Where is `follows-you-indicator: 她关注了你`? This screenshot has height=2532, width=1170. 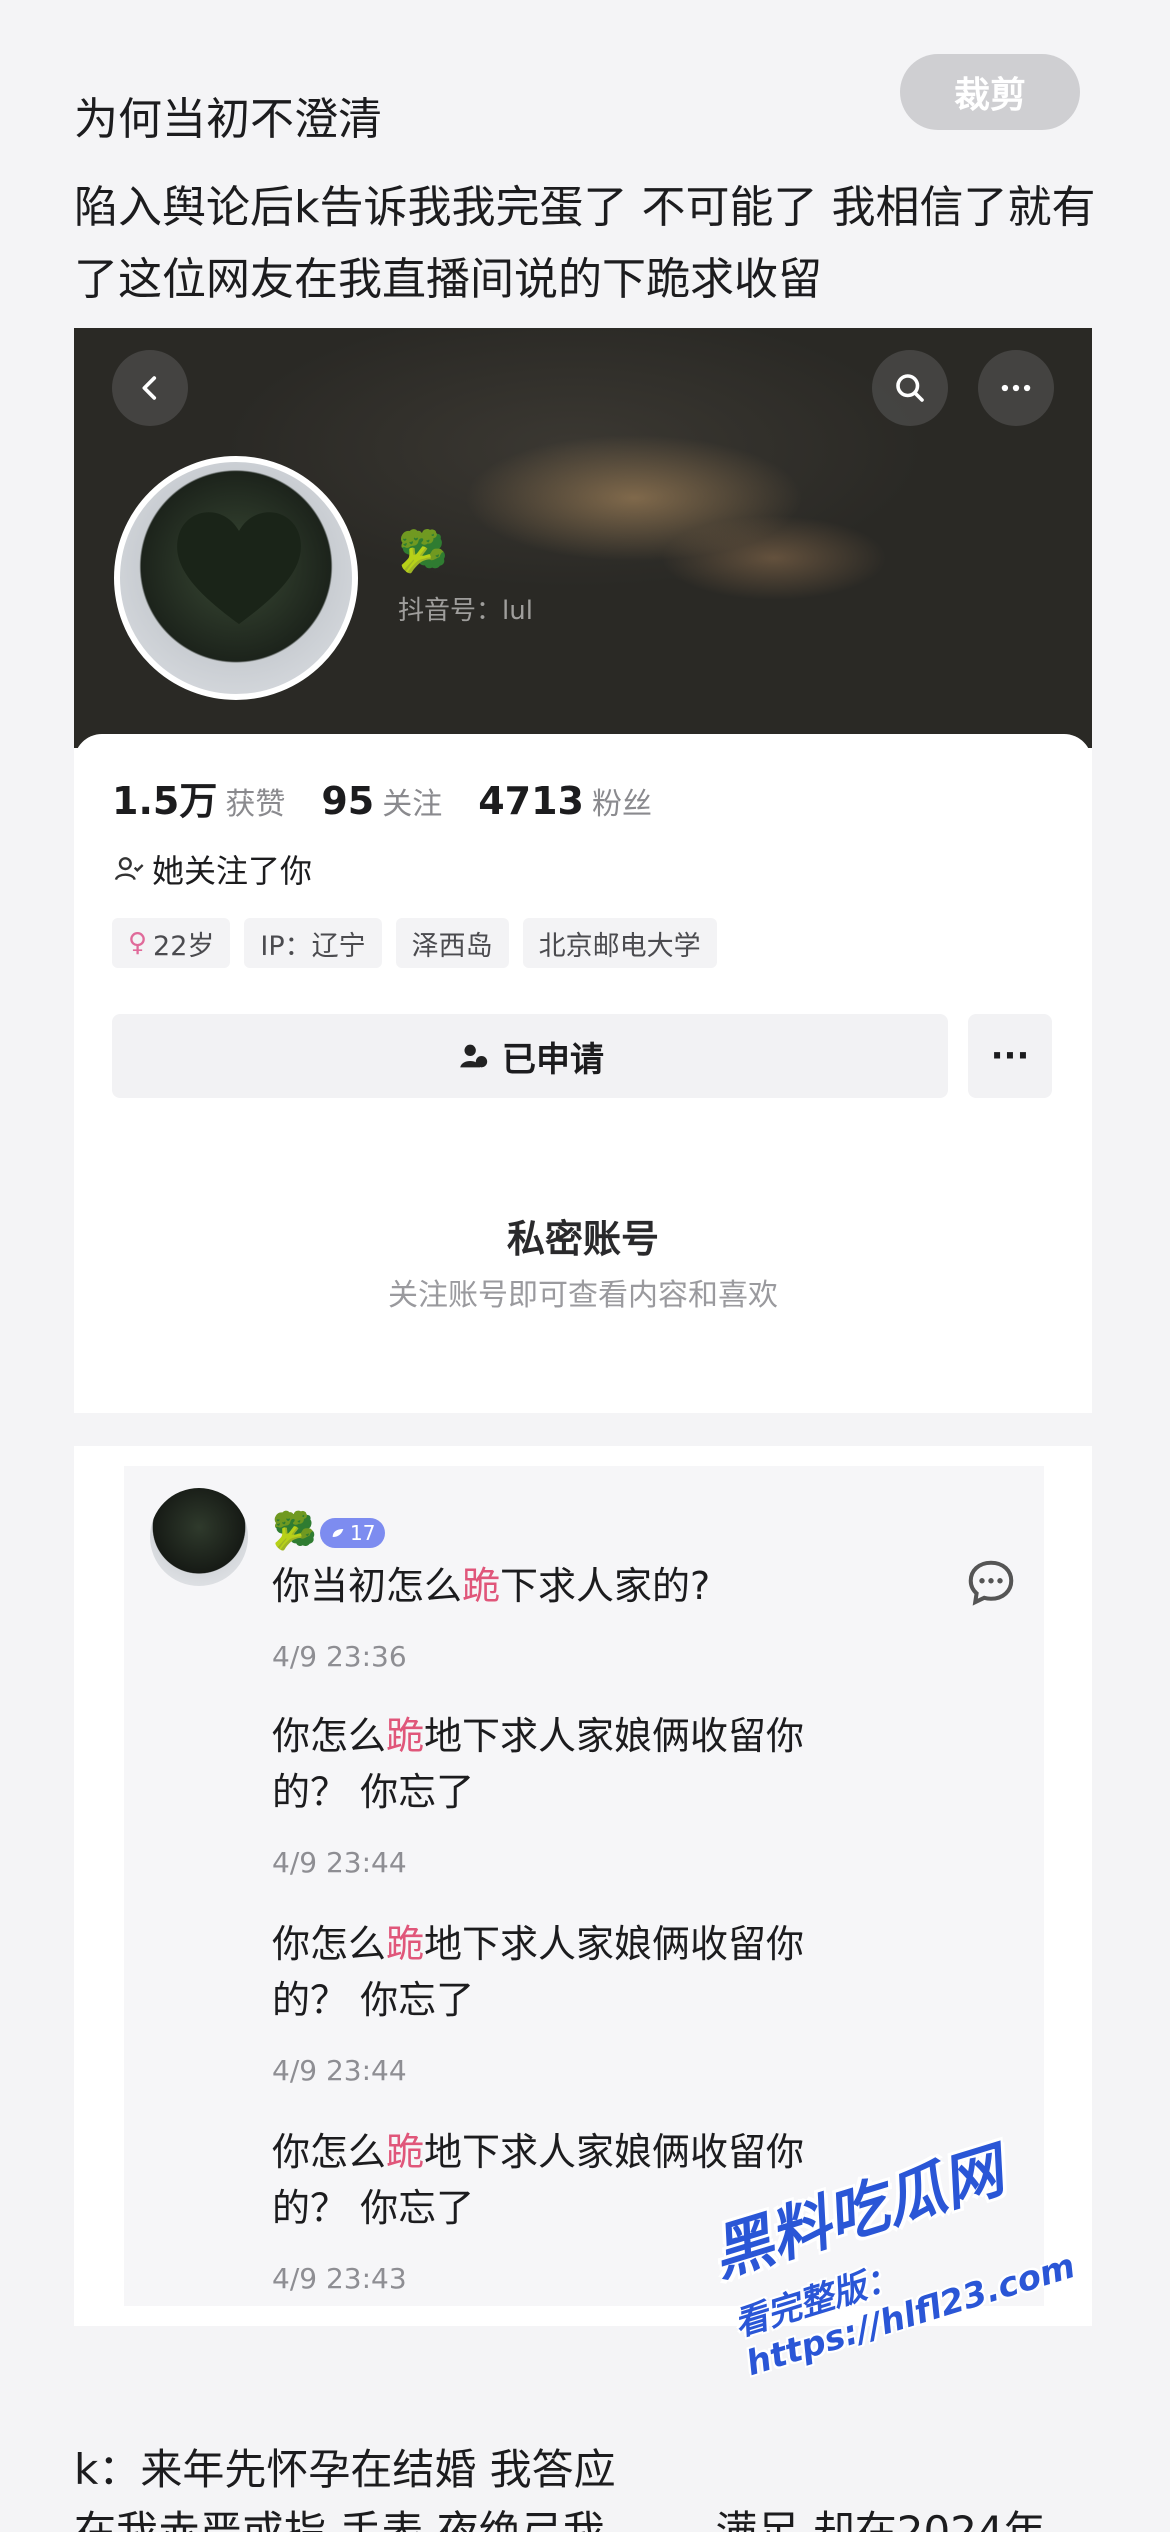 follows-you-indicator: 她关注了你 is located at coordinates (212, 869).